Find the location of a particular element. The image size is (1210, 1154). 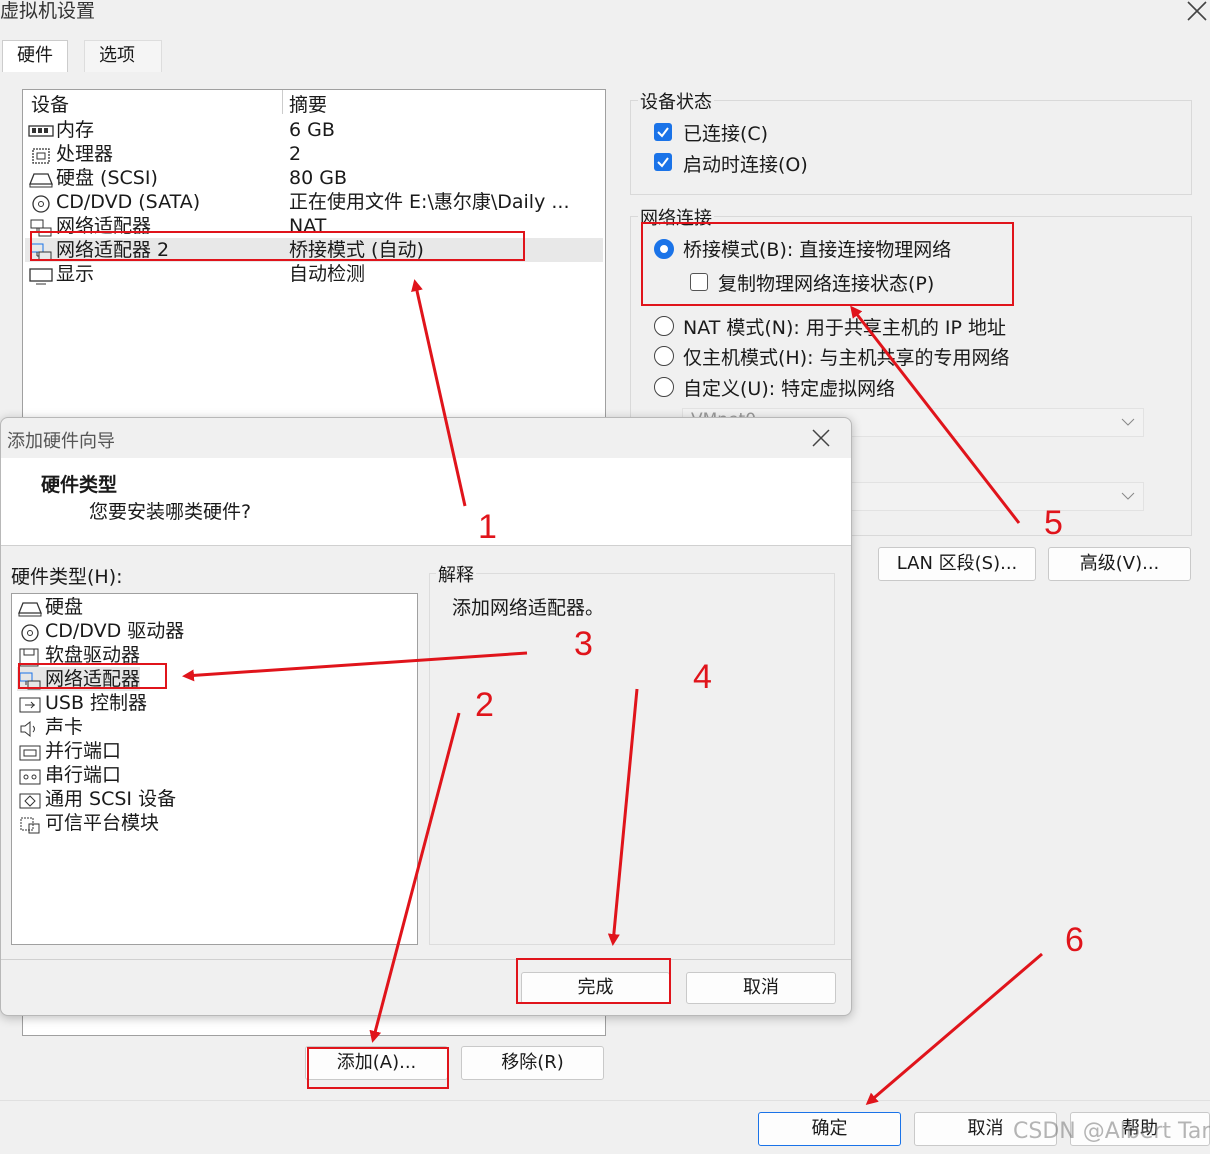

annotation-number-1: 1 is located at coordinates (487, 527).